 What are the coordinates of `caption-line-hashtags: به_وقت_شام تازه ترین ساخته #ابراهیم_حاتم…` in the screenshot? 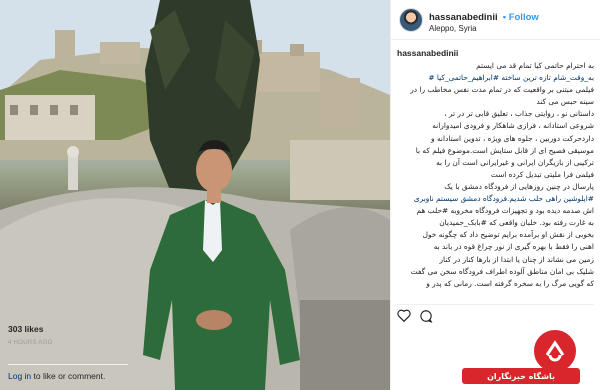 It's located at (495, 78).